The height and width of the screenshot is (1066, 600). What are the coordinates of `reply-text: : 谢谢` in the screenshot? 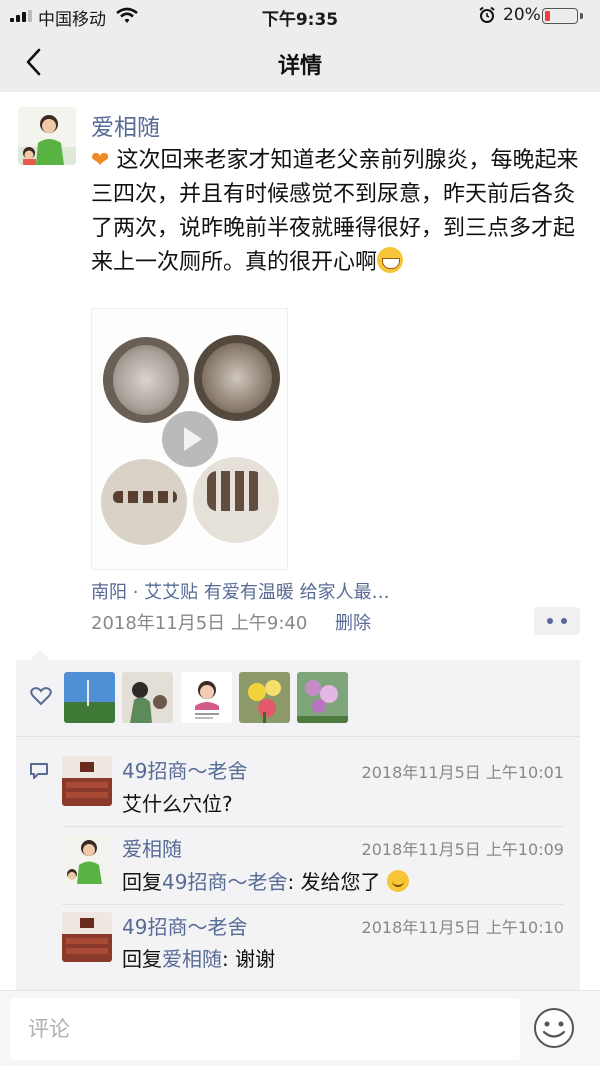 It's located at (249, 959).